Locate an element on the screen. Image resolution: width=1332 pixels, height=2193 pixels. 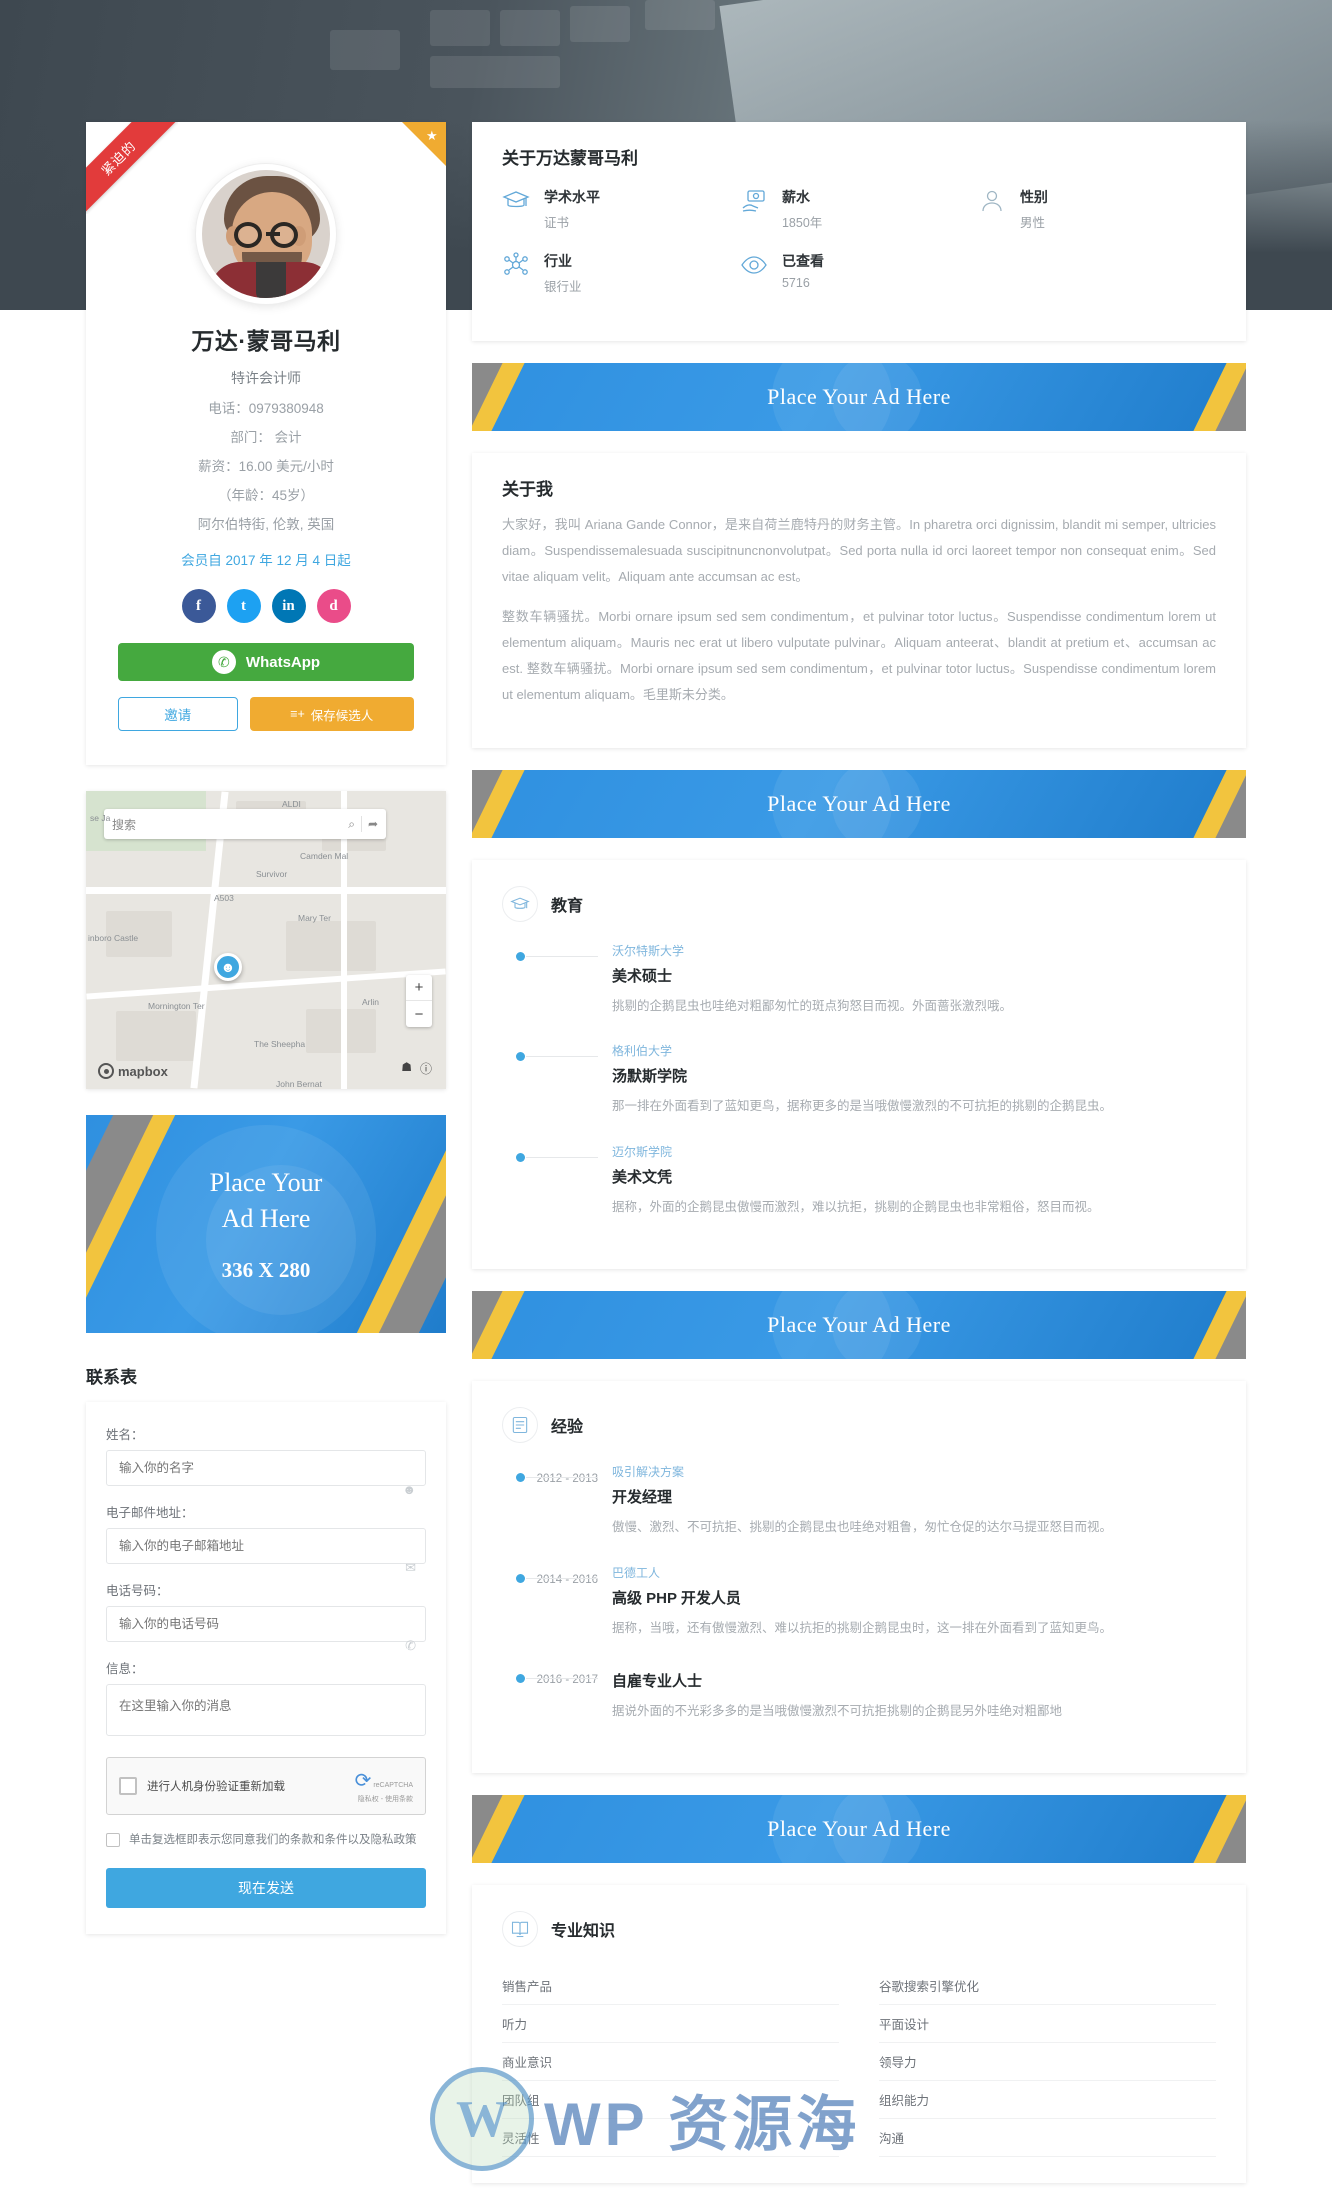
phone-input is located at coordinates (266, 1624).